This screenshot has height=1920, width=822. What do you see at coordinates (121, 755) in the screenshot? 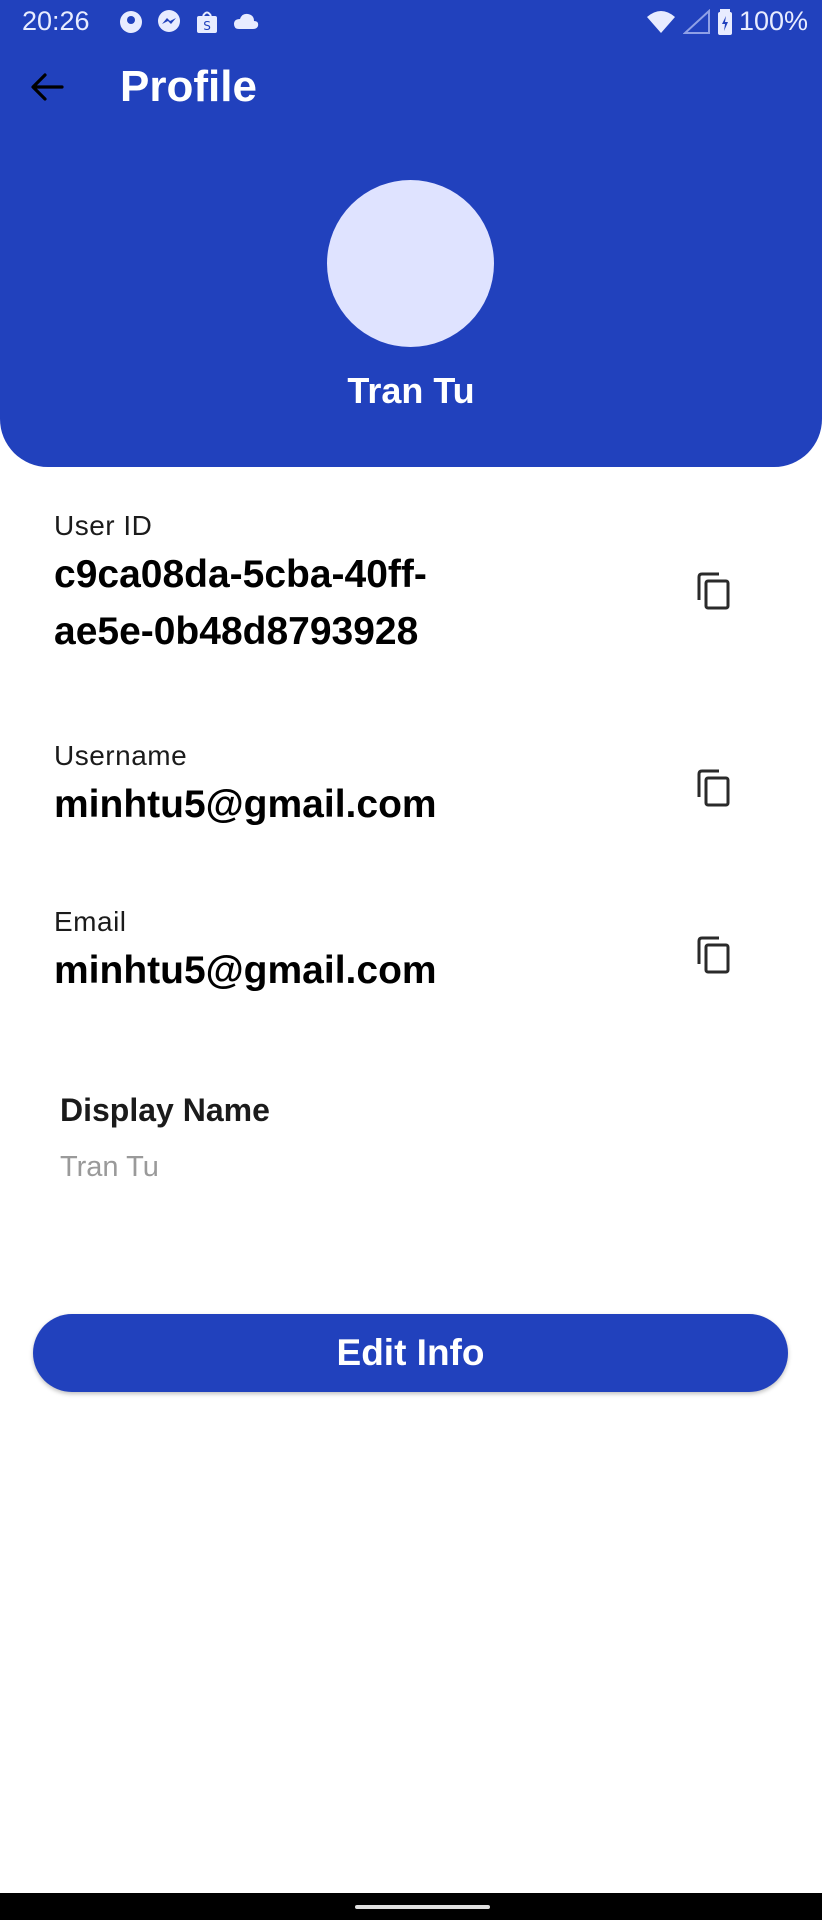
I see `username-label: Username` at bounding box center [121, 755].